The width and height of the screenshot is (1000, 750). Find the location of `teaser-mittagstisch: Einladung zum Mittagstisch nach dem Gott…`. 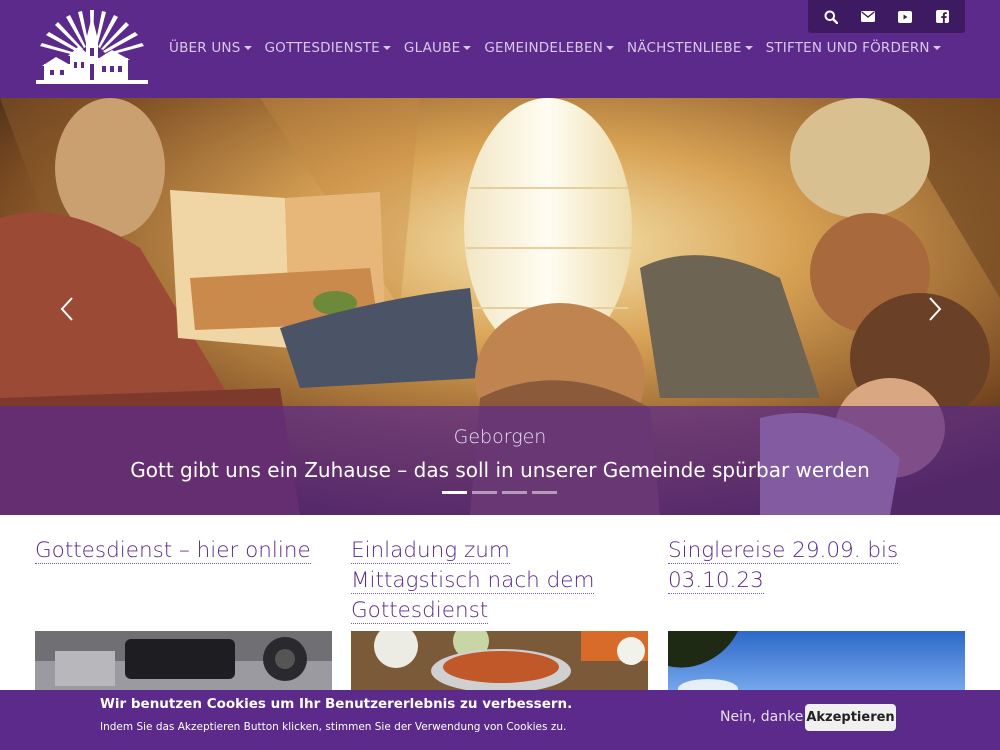

teaser-mittagstisch: Einladung zum Mittagstisch nach dem Gott… is located at coordinates (496, 581).